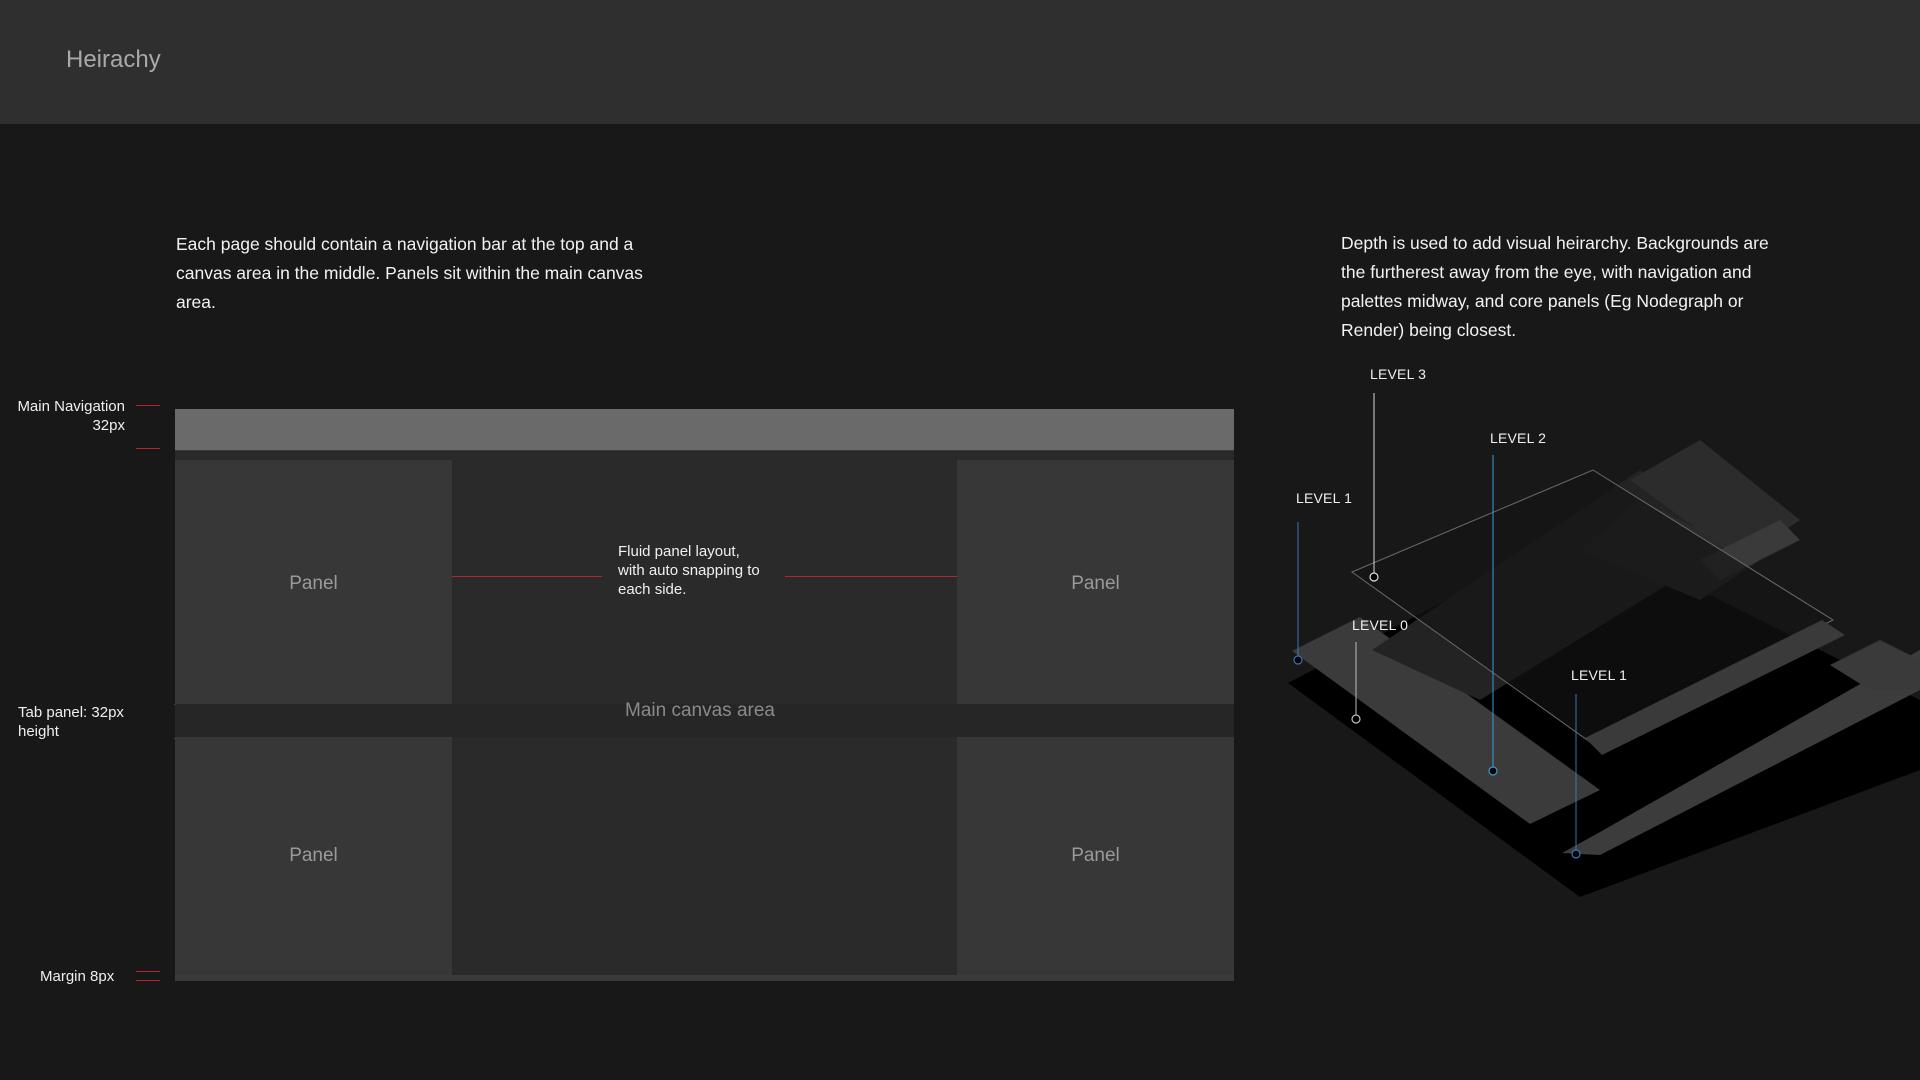 This screenshot has width=1920, height=1080. Describe the element at coordinates (1599, 675) in the screenshot. I see `level1-right-label: LEVEL 1` at that location.